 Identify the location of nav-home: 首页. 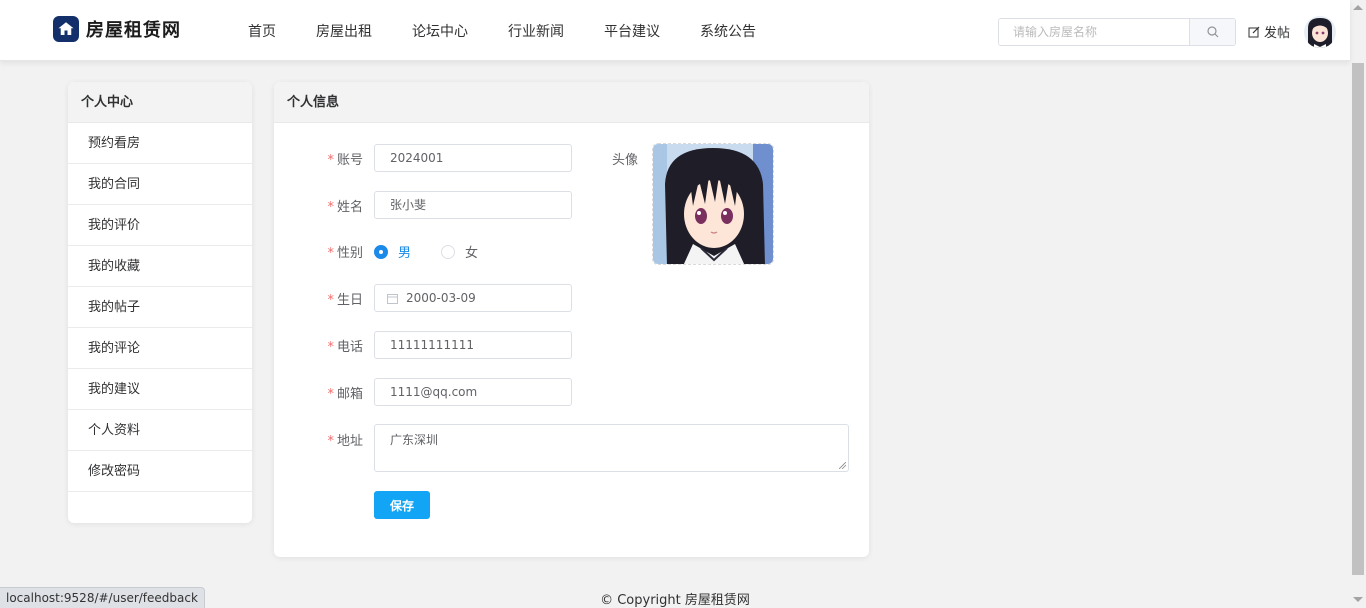
(262, 31).